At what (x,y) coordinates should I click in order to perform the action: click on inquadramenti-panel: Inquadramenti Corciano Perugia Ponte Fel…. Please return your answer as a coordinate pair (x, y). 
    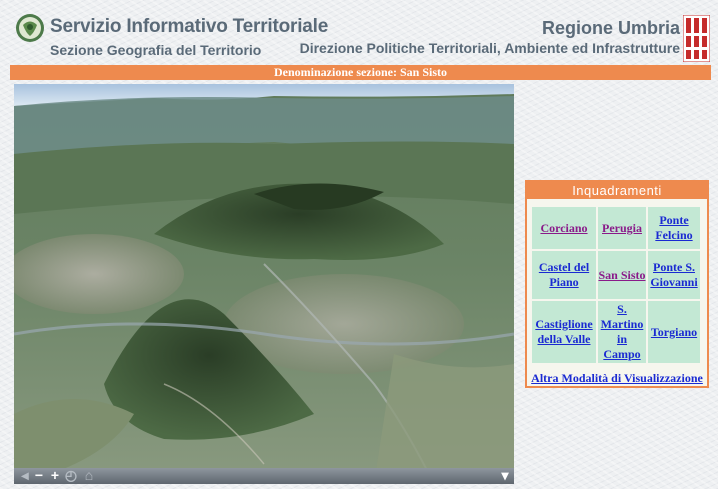
    Looking at the image, I should click on (617, 284).